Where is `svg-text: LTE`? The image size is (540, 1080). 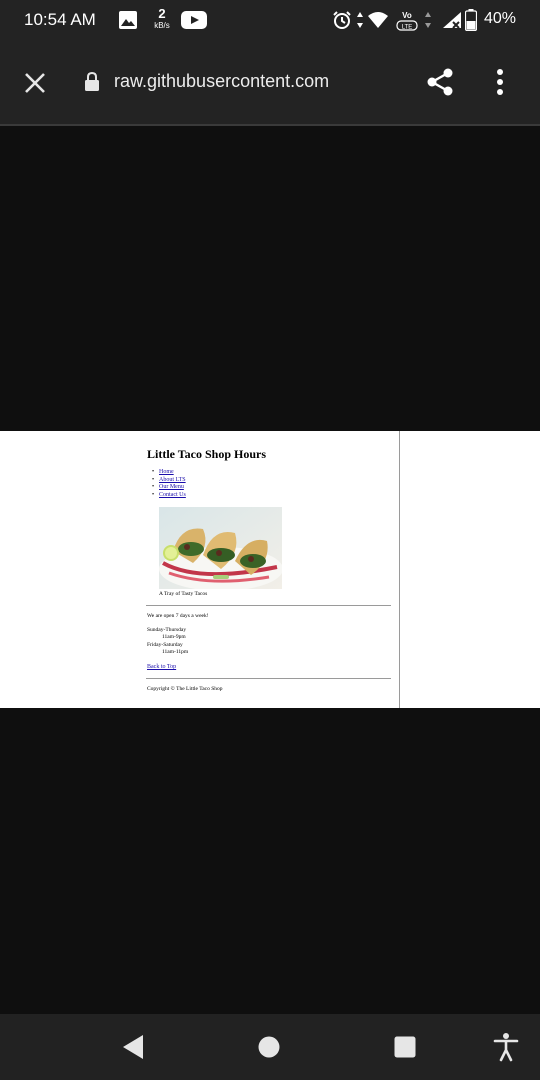 svg-text: LTE is located at coordinates (407, 28).